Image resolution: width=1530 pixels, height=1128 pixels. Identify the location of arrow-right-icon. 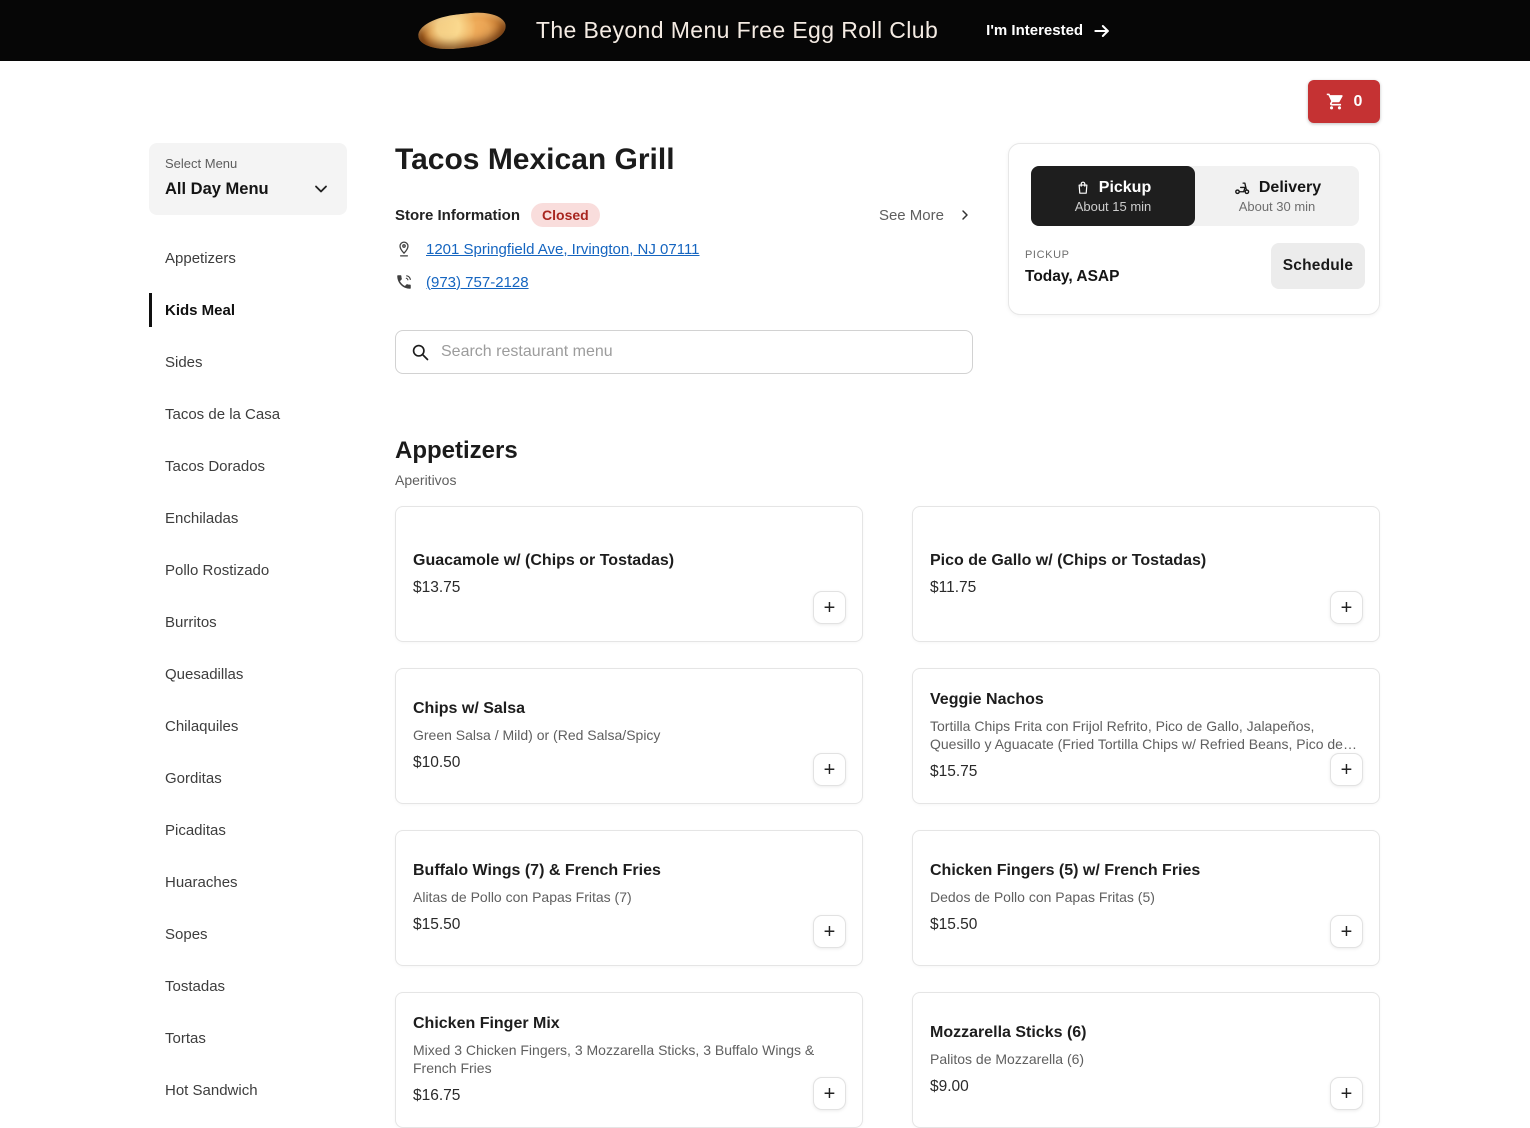
(1102, 31).